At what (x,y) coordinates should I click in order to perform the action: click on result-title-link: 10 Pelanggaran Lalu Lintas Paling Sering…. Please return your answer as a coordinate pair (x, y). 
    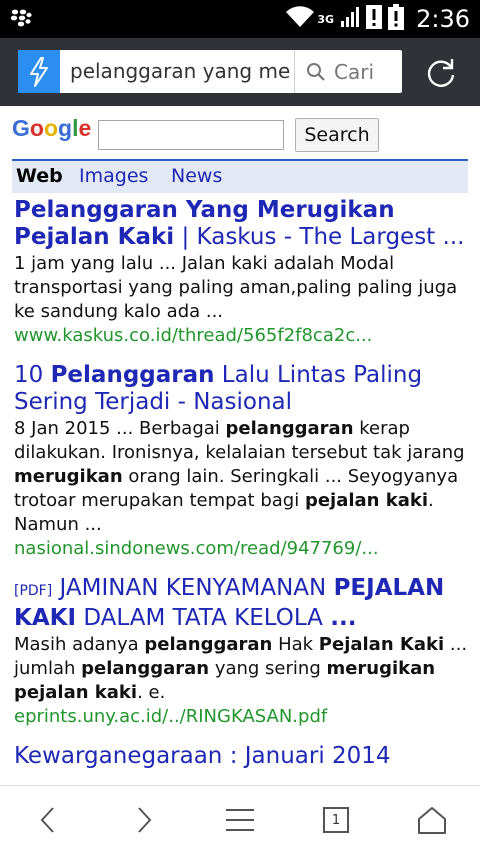
    Looking at the image, I should click on (242, 389).